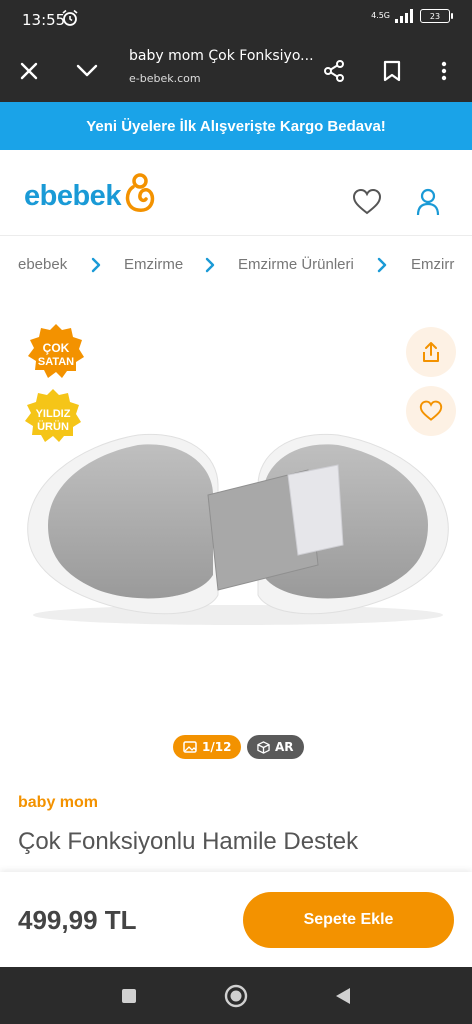 The image size is (472, 1024). I want to click on site-header: ebebek, so click(236, 193).